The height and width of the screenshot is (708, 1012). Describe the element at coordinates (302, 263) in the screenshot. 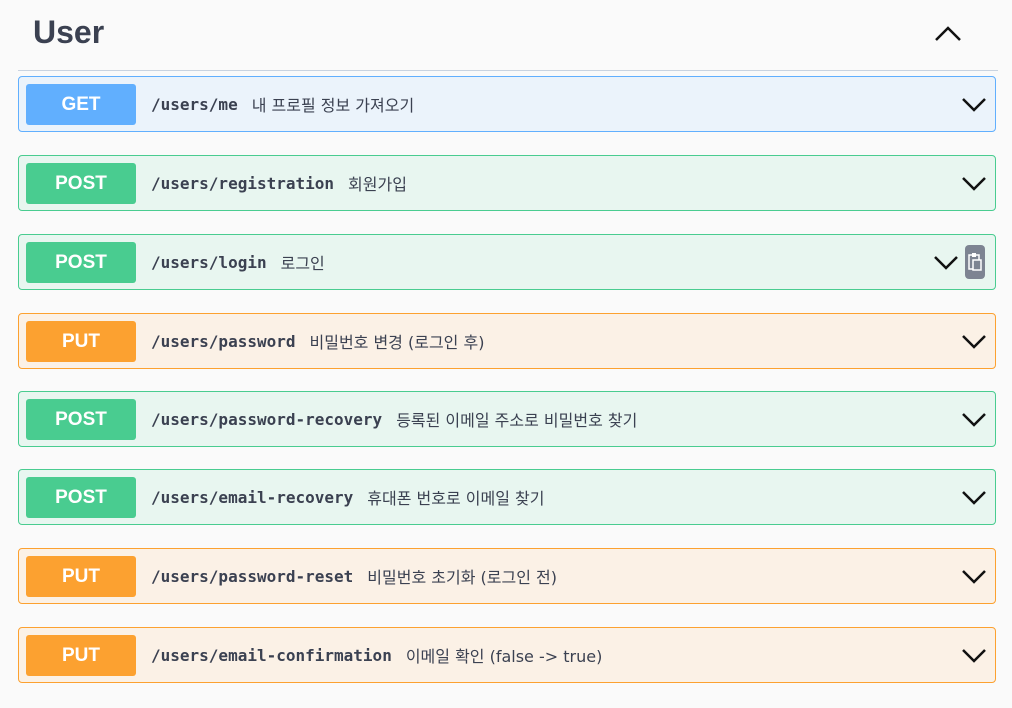

I see `operation-summary: 로그인` at that location.